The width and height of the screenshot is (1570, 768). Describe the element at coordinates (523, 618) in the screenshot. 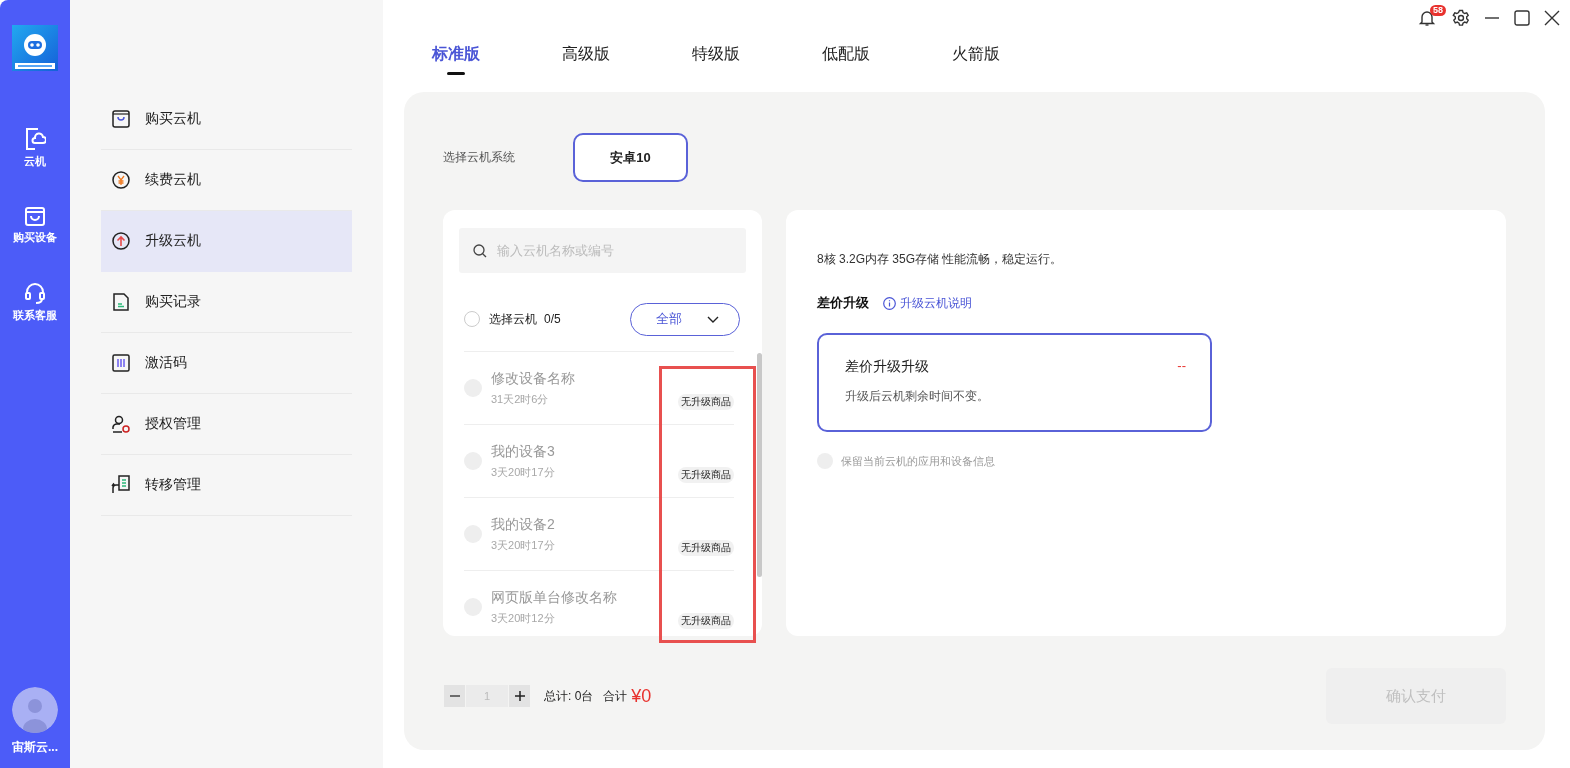

I see `device-time: 3天20时12分` at that location.